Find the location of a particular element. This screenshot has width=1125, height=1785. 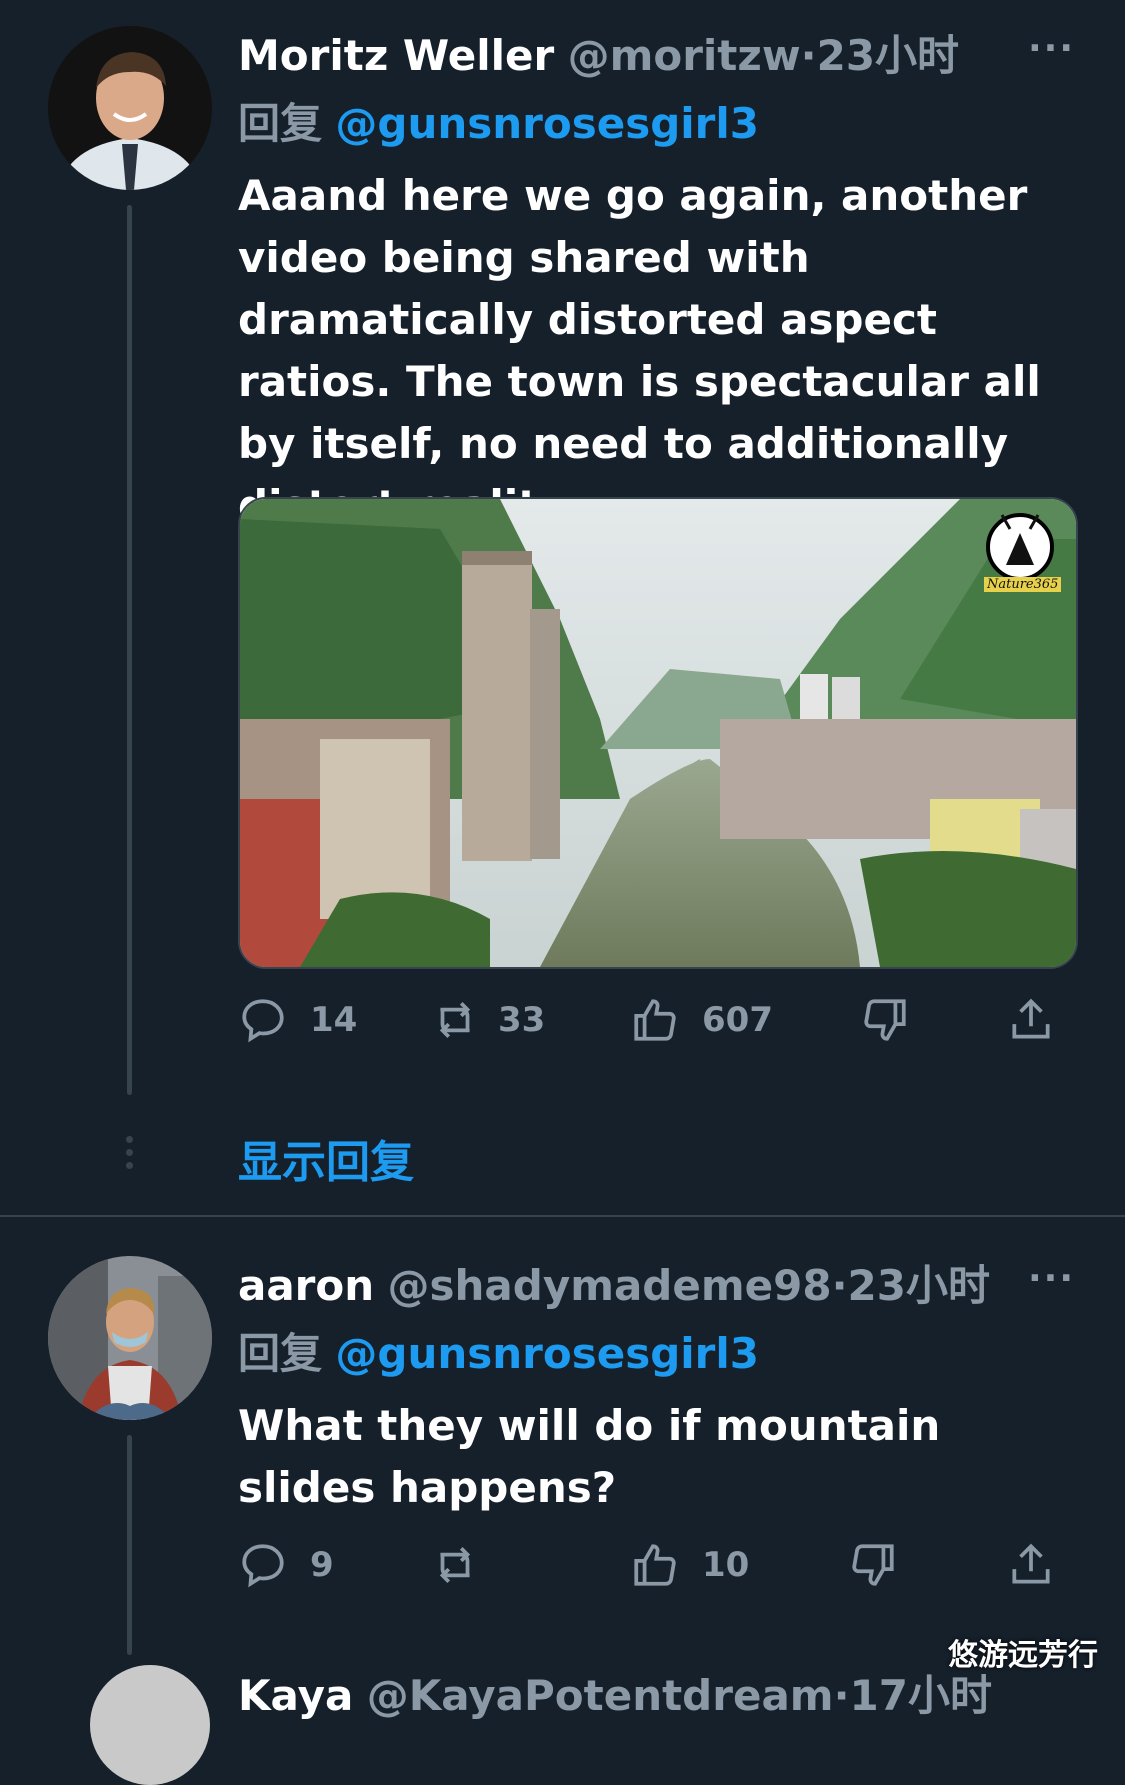

like-button: 607 is located at coordinates (701, 1020).